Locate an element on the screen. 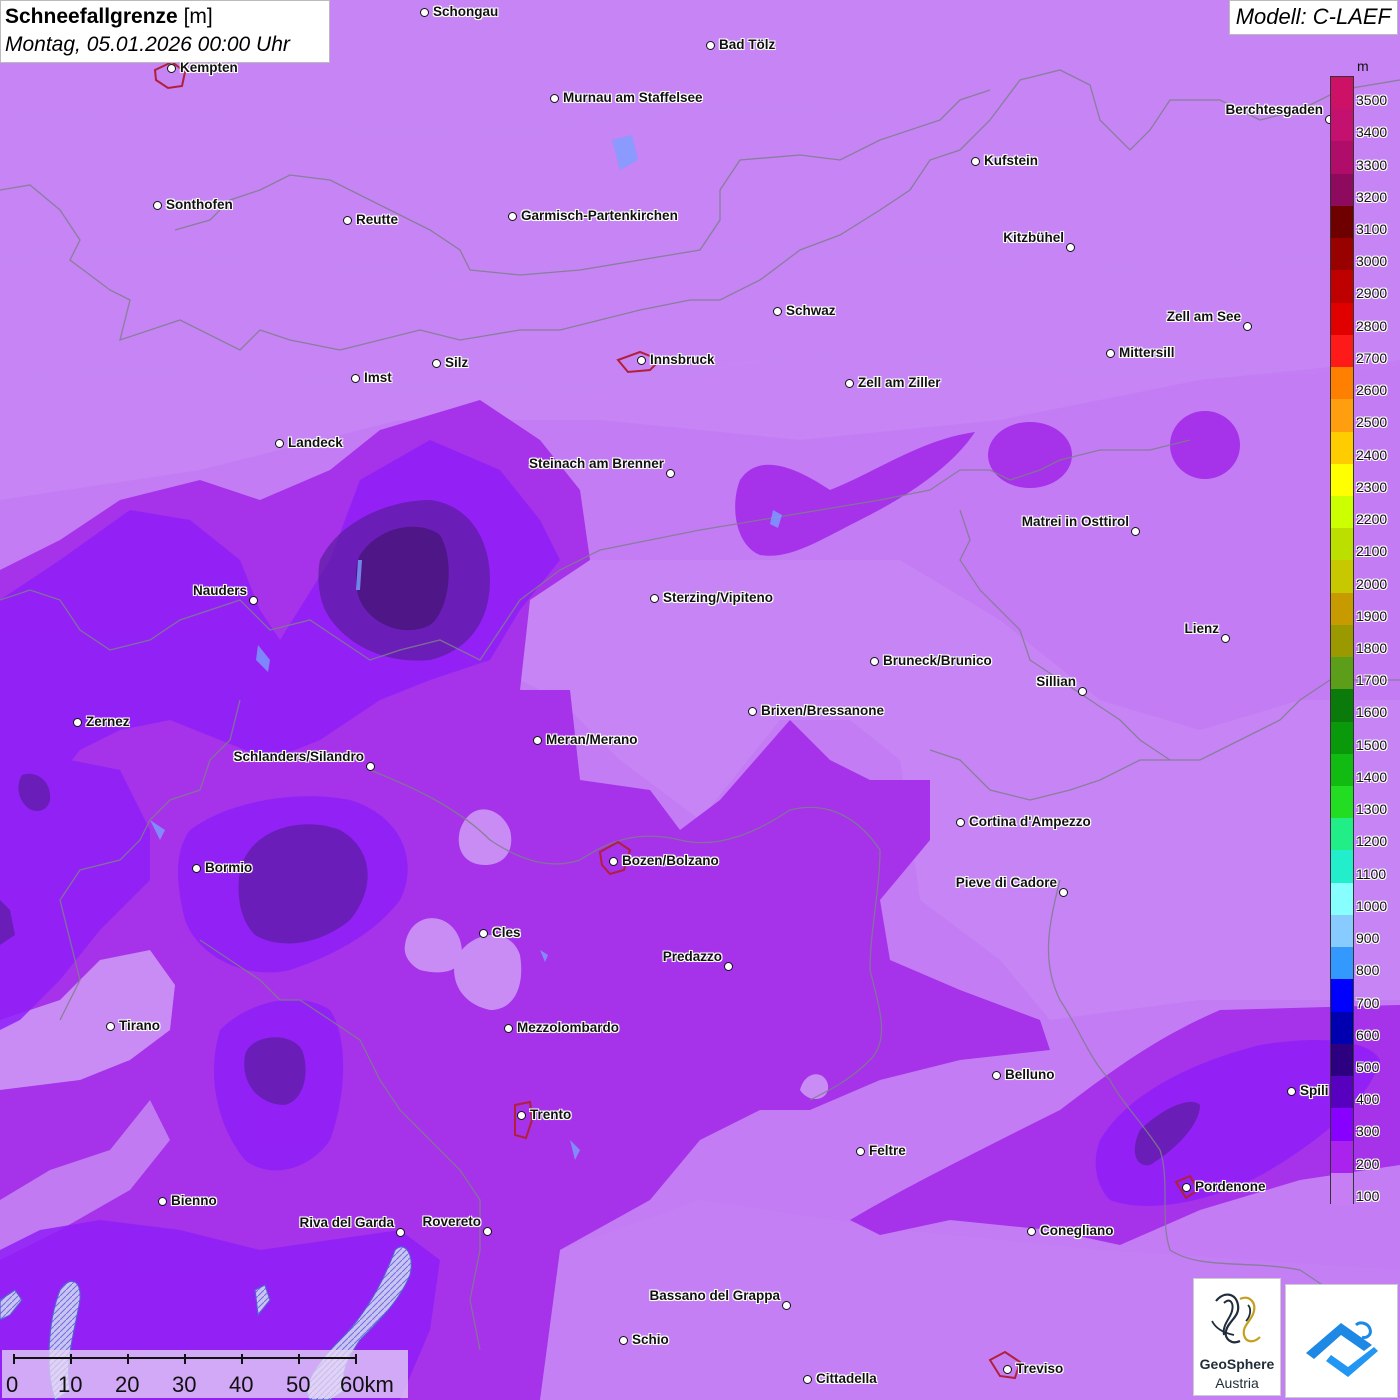  city-label: Nauders is located at coordinates (219, 590).